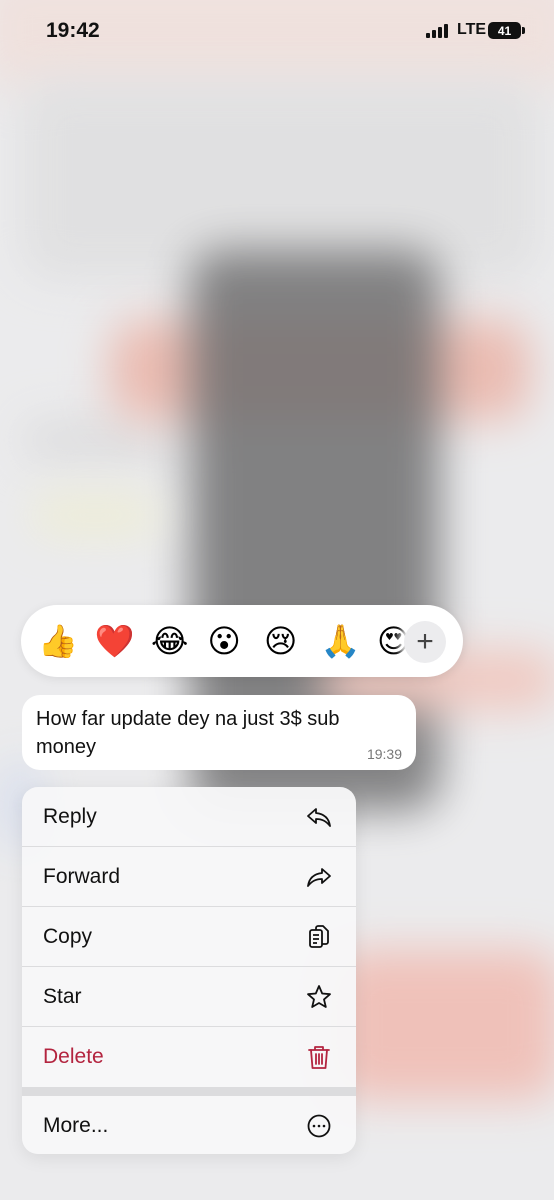  What do you see at coordinates (68, 936) in the screenshot?
I see `menu-item-label: Copy` at bounding box center [68, 936].